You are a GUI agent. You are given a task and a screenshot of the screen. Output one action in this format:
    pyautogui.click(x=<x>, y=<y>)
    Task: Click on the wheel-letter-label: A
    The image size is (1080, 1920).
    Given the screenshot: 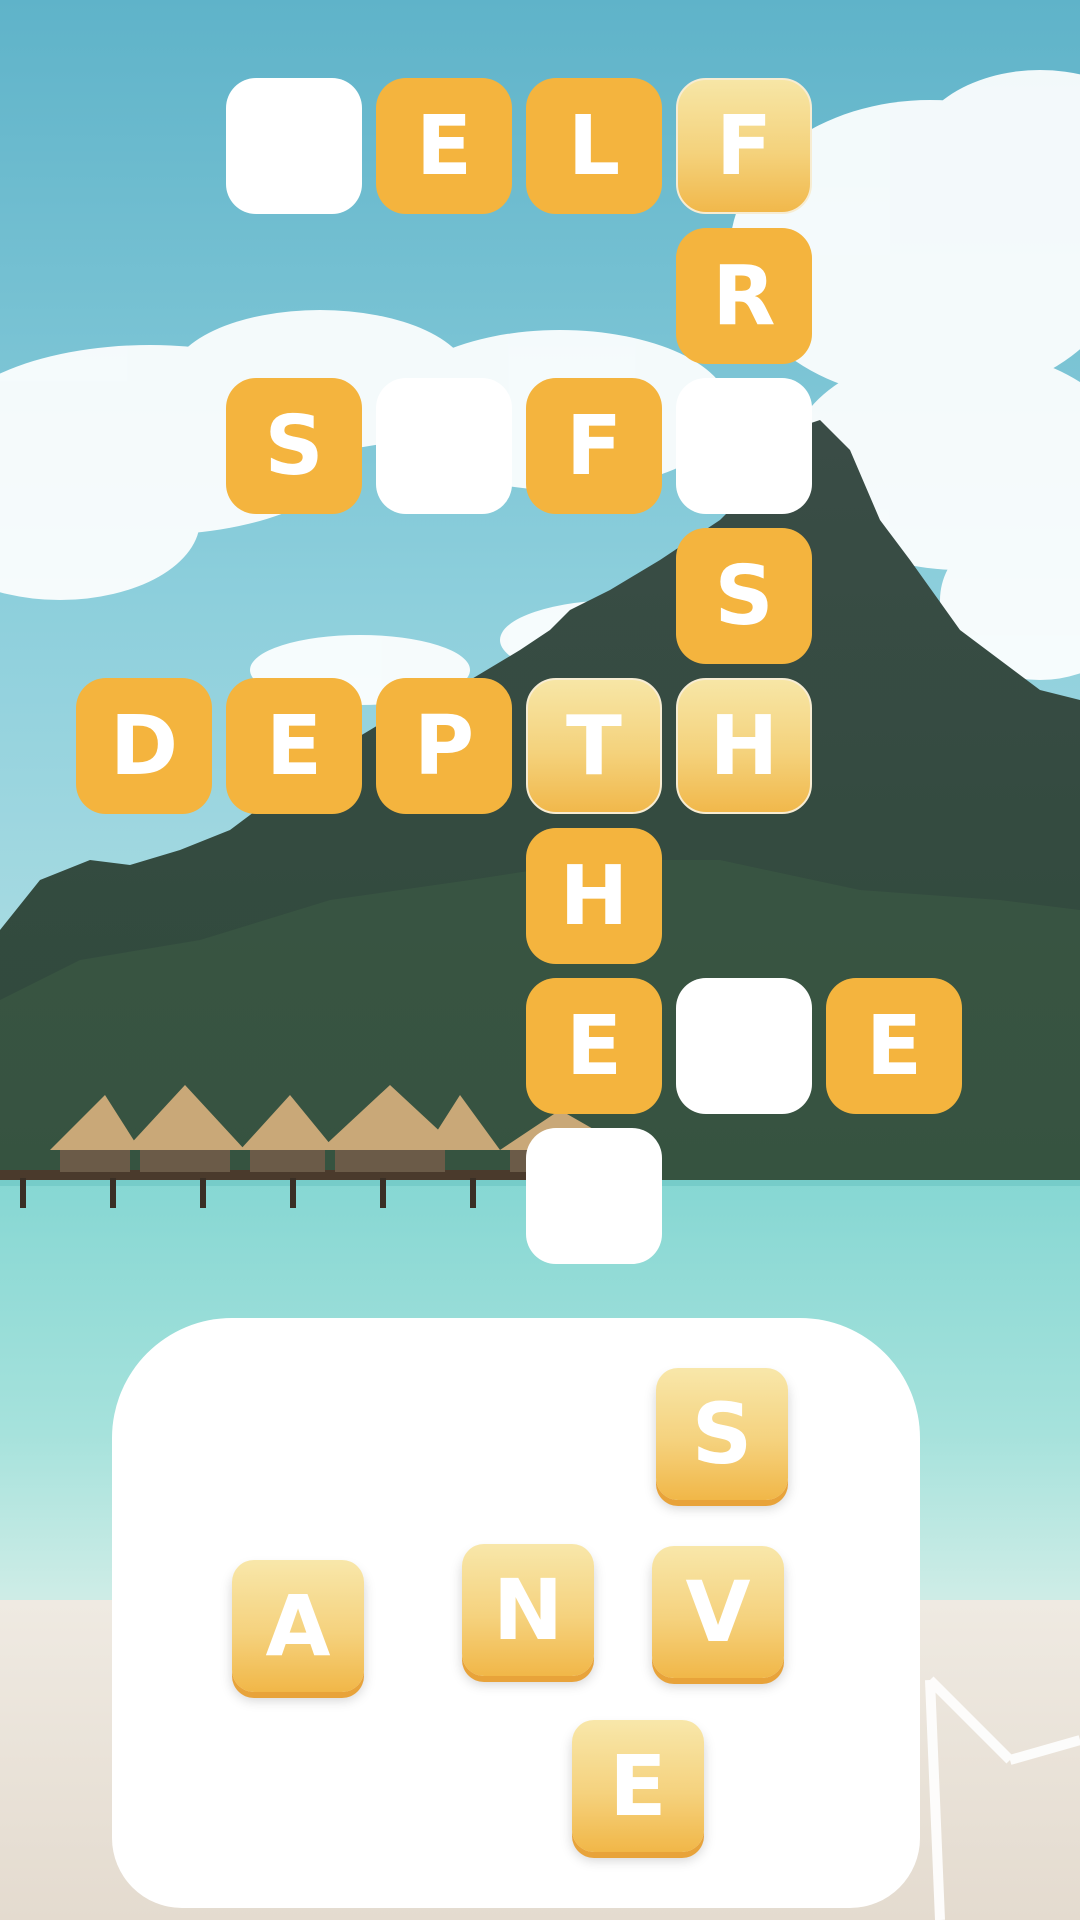 What is the action you would take?
    pyautogui.click(x=298, y=1626)
    